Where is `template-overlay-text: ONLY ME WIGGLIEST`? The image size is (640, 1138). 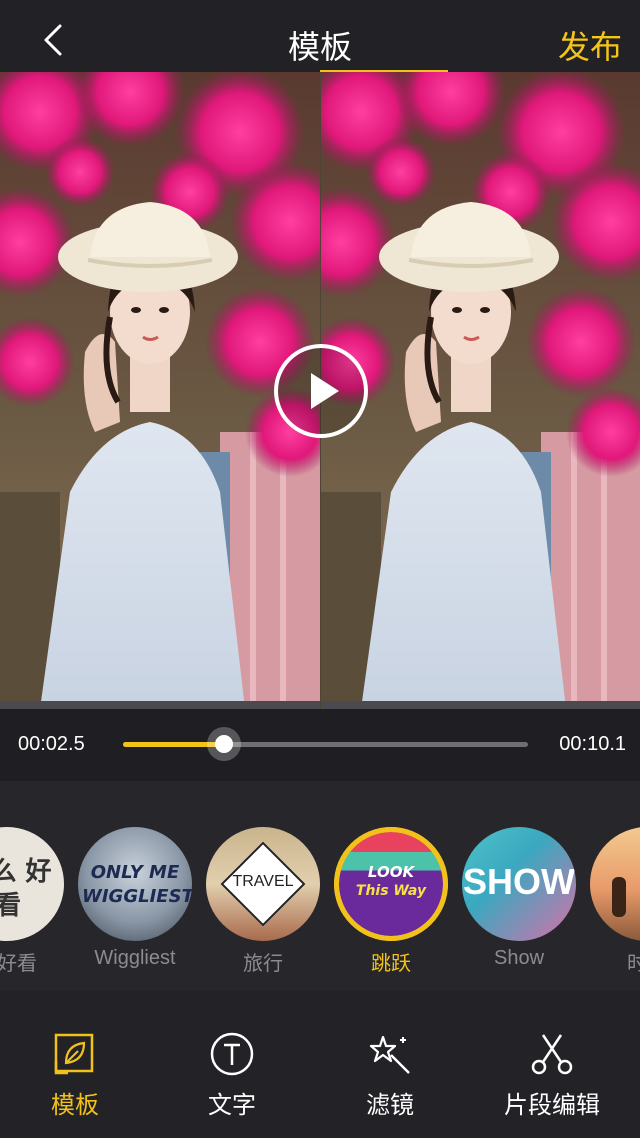 template-overlay-text: ONLY ME WIGGLIEST is located at coordinates (137, 884).